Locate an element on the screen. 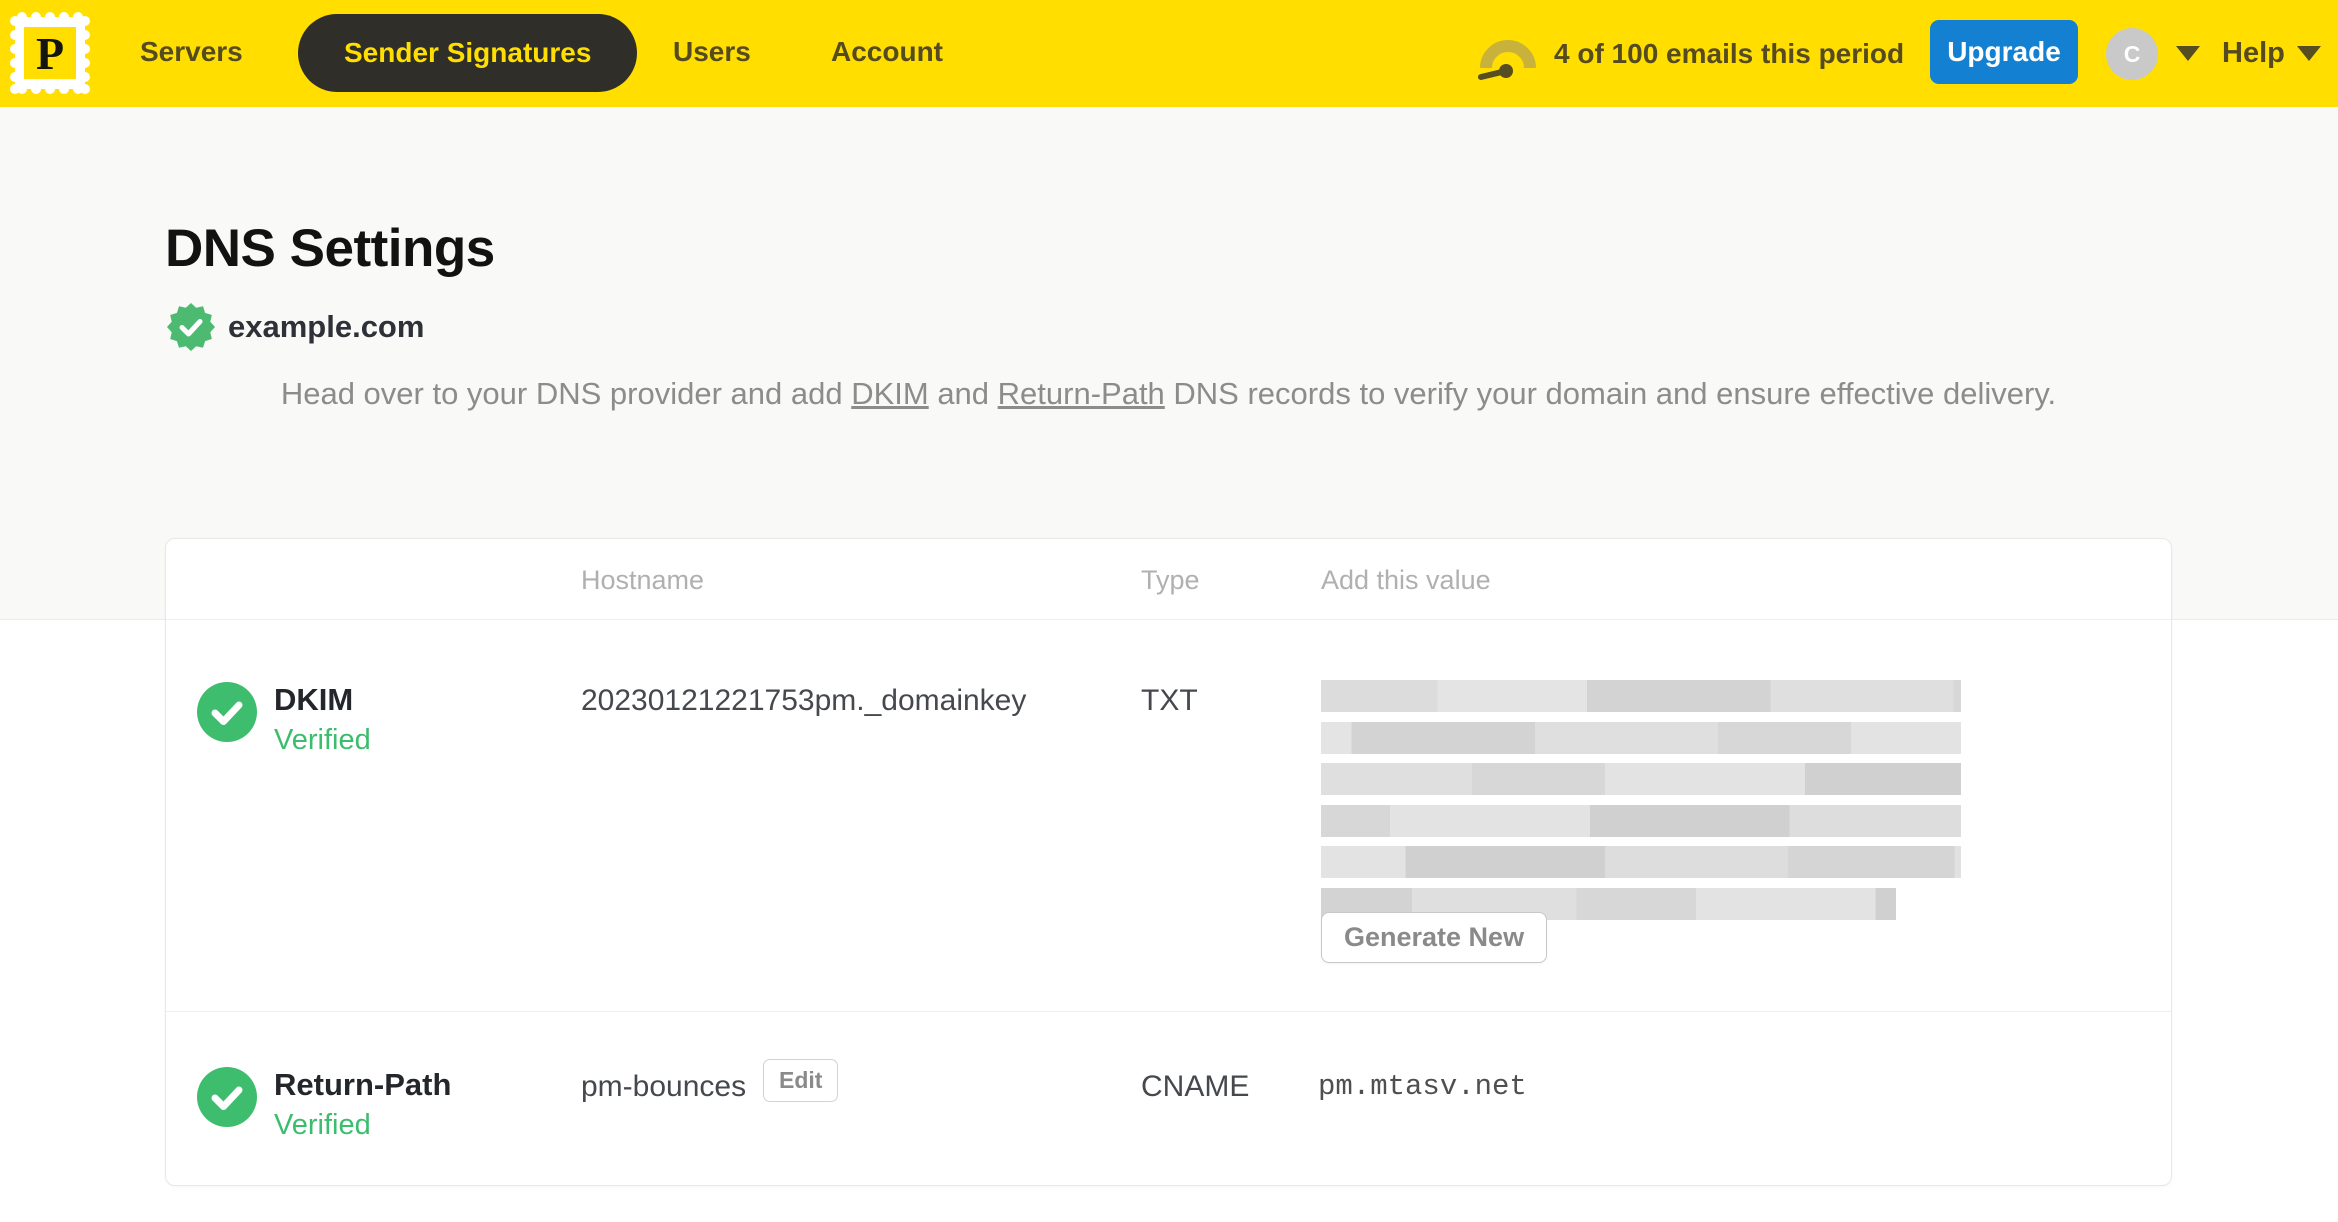 The image size is (2338, 1222). column-header-type: Type is located at coordinates (1170, 580).